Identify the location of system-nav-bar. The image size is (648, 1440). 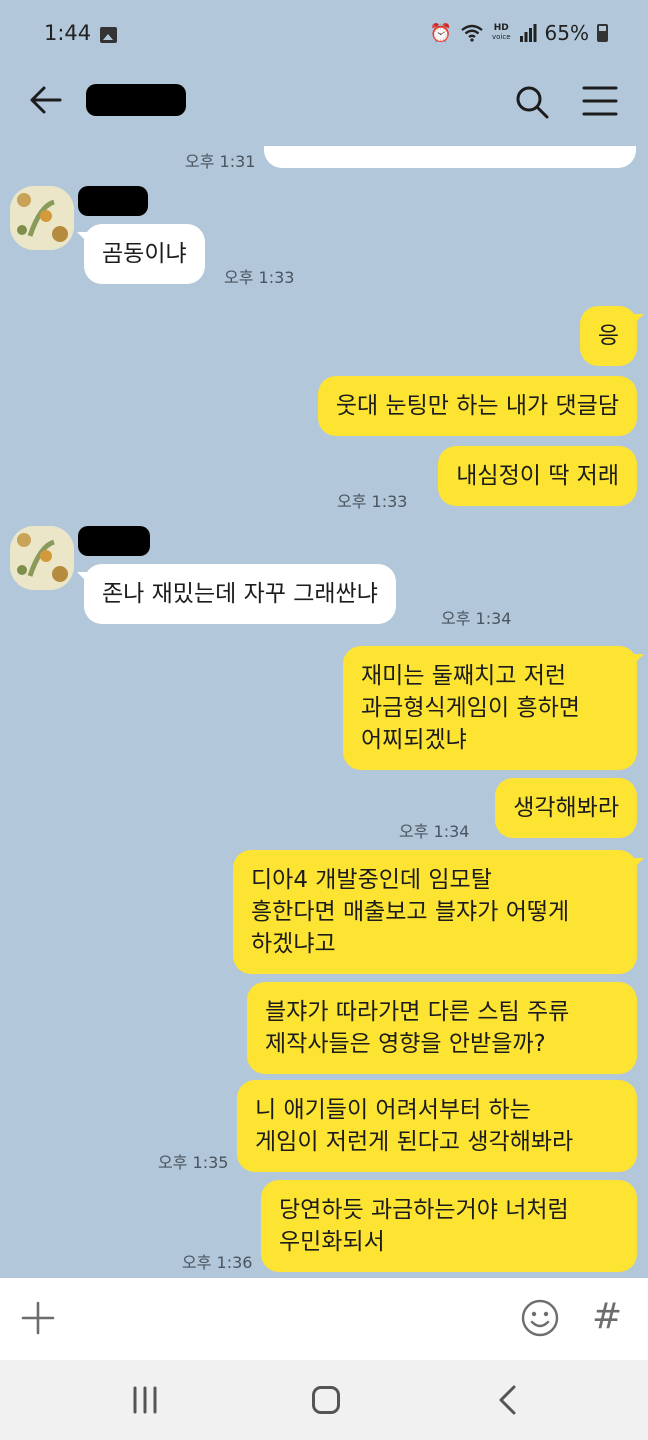
(324, 1400).